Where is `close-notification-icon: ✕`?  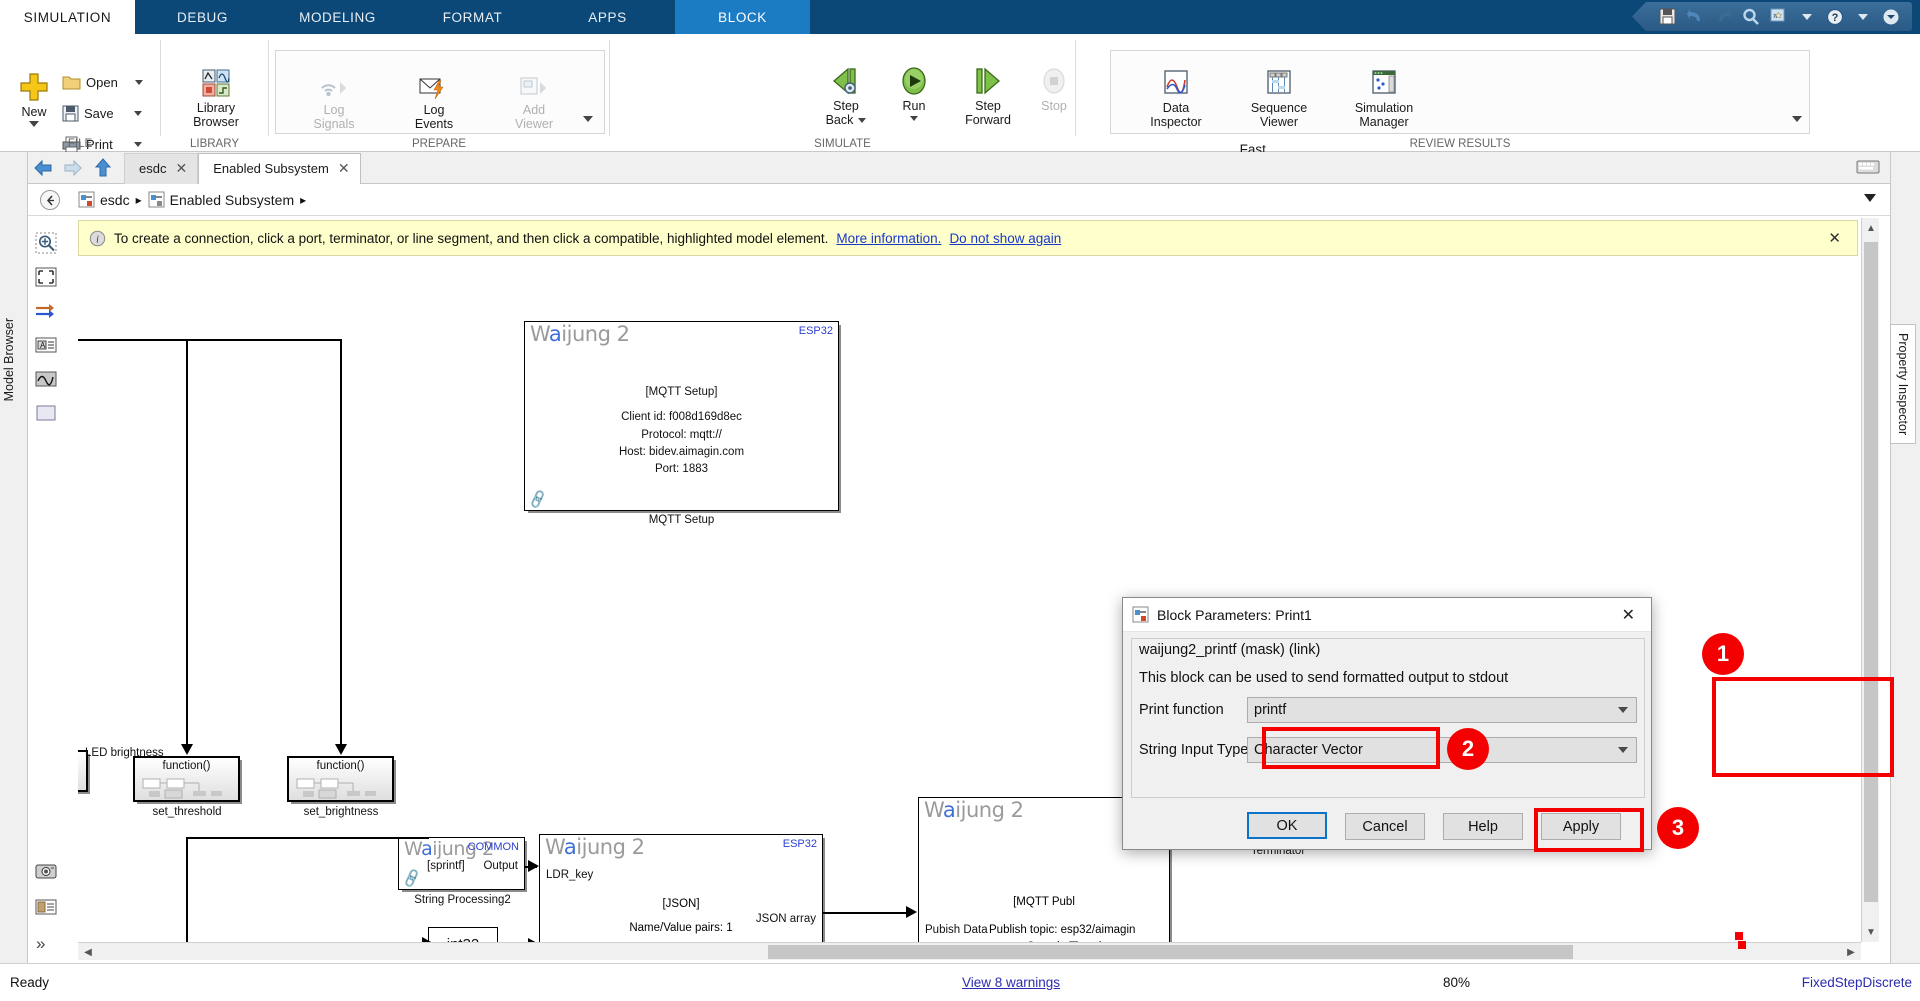
close-notification-icon: ✕ is located at coordinates (1834, 238).